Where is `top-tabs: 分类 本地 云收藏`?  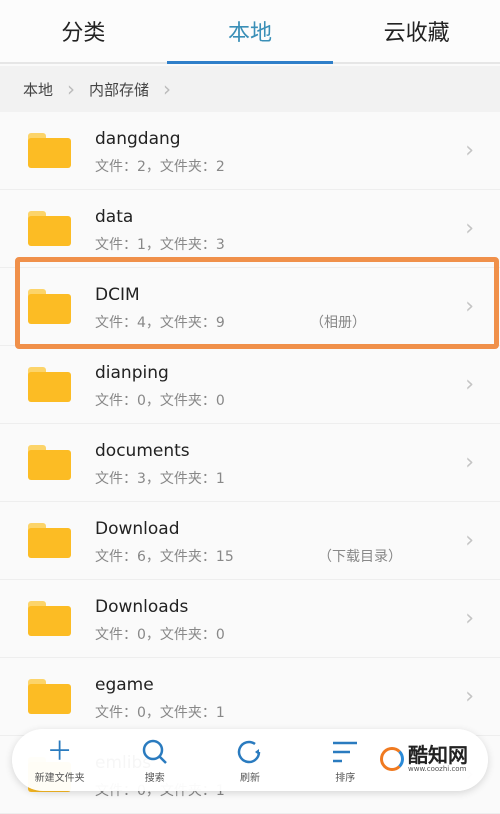 top-tabs: 分类 本地 云收藏 is located at coordinates (250, 32).